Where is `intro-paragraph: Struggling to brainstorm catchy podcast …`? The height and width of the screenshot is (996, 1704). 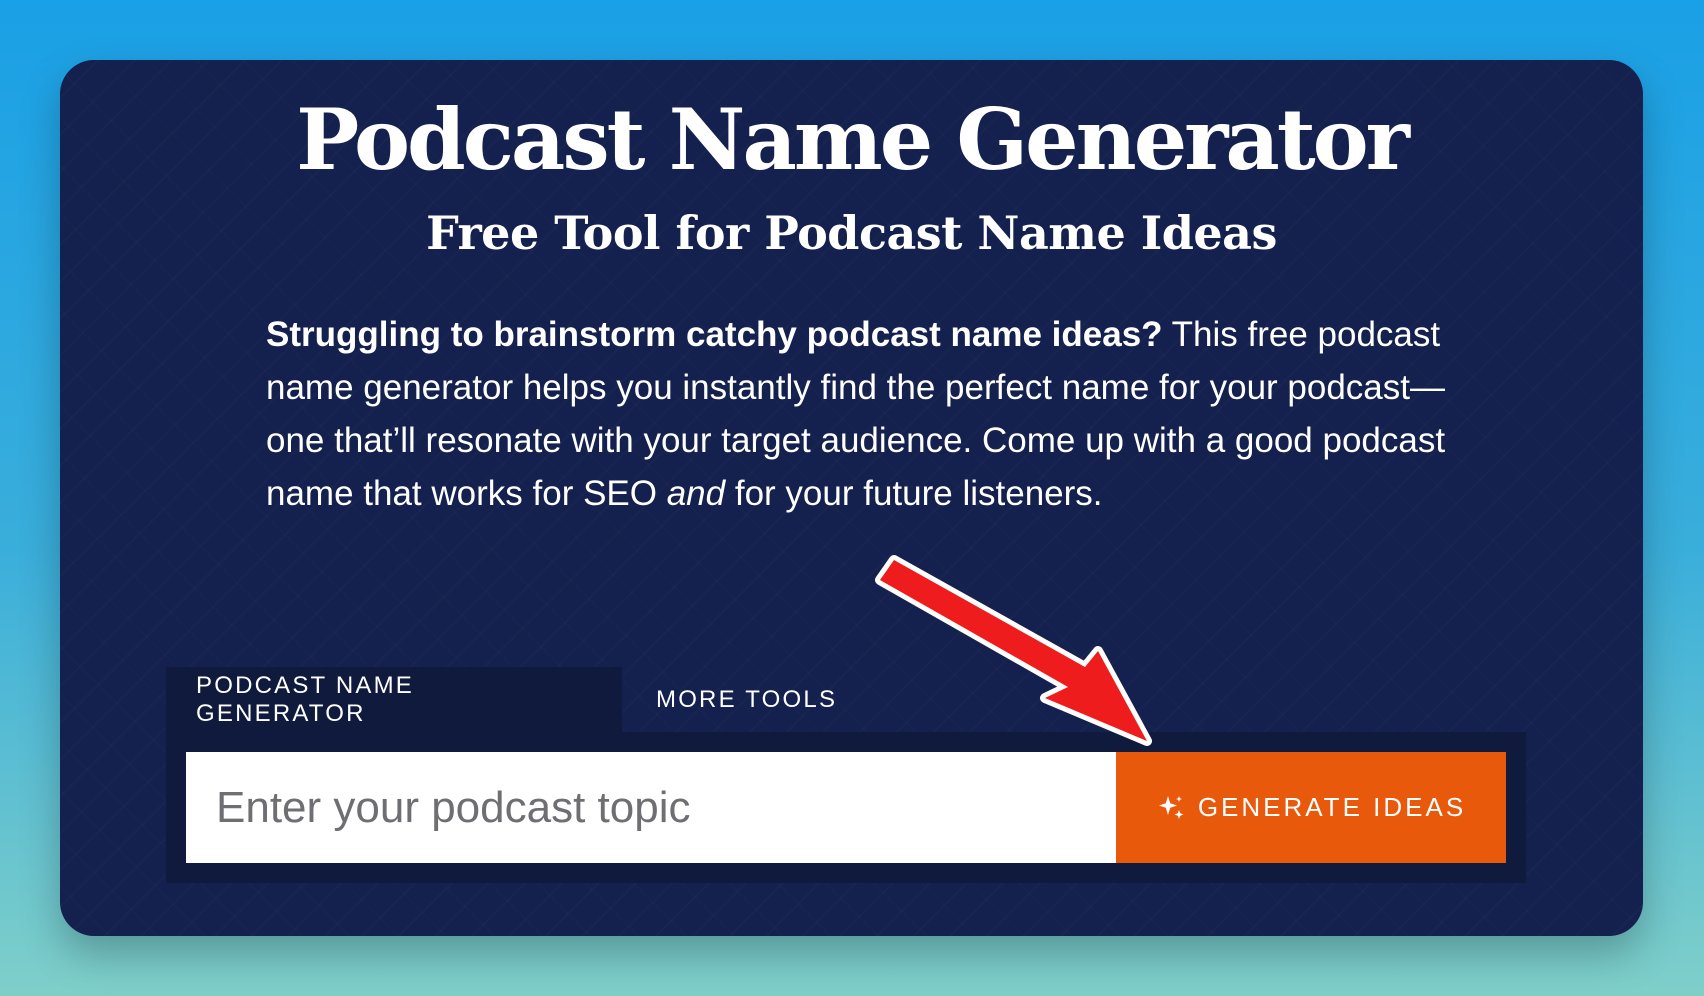
intro-paragraph: Struggling to brainstorm catchy podcast … is located at coordinates (856, 414).